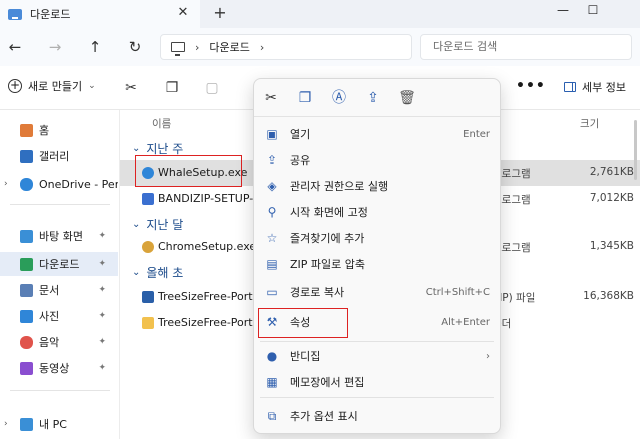 The image size is (640, 439). I want to click on home-icon, so click(26, 130).